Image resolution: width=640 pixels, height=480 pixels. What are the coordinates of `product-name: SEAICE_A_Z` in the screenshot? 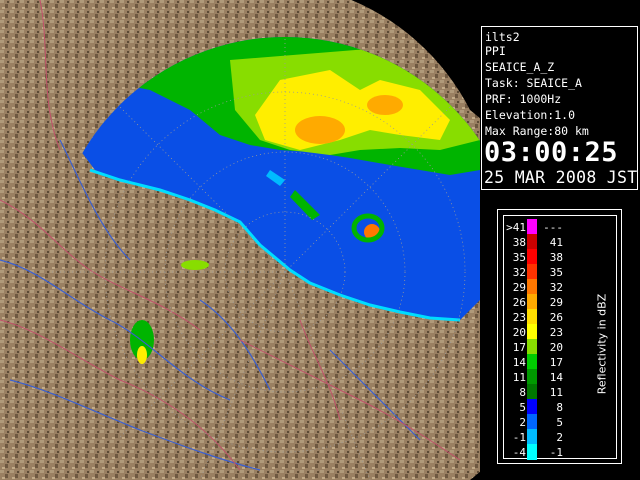 It's located at (520, 67).